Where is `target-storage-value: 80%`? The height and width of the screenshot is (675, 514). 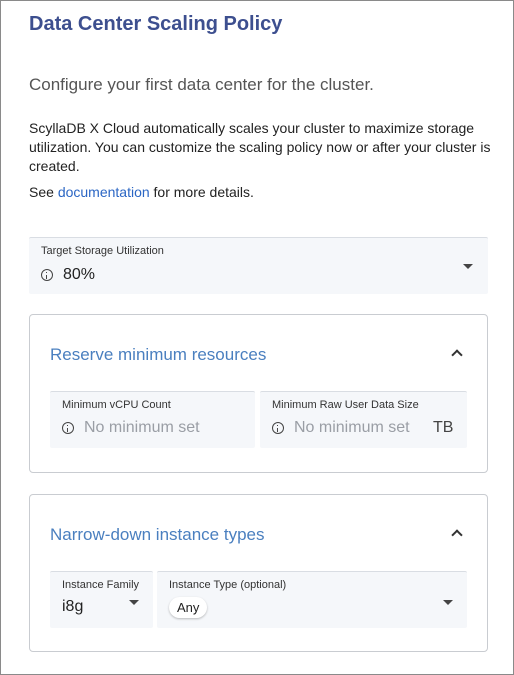 target-storage-value: 80% is located at coordinates (79, 274).